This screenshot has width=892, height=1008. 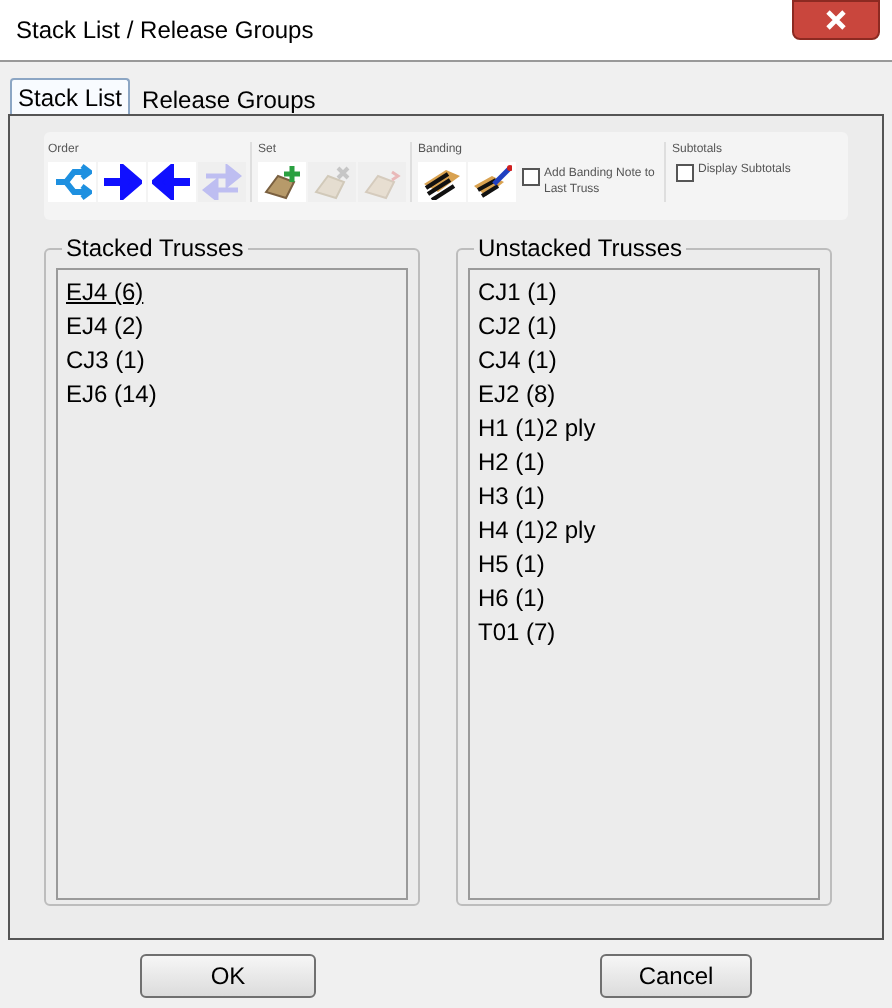 What do you see at coordinates (517, 633) in the screenshot?
I see `list-item: T01 (7)` at bounding box center [517, 633].